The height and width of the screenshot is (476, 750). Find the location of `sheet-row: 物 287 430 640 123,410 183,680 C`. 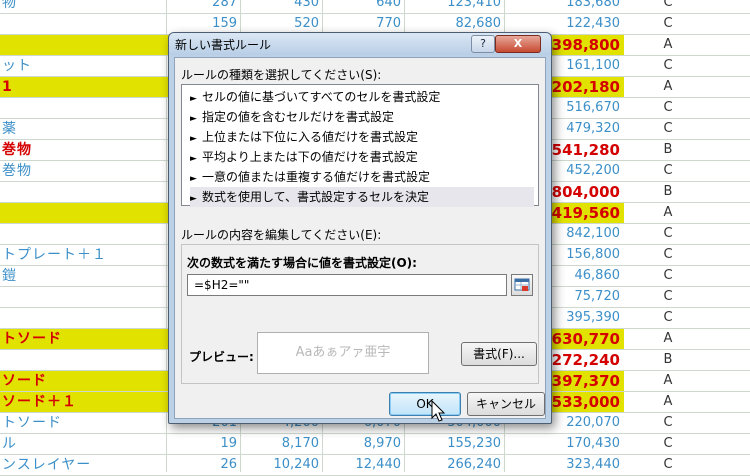

sheet-row: 物 287 430 640 123,410 183,680 C is located at coordinates (375, 7).